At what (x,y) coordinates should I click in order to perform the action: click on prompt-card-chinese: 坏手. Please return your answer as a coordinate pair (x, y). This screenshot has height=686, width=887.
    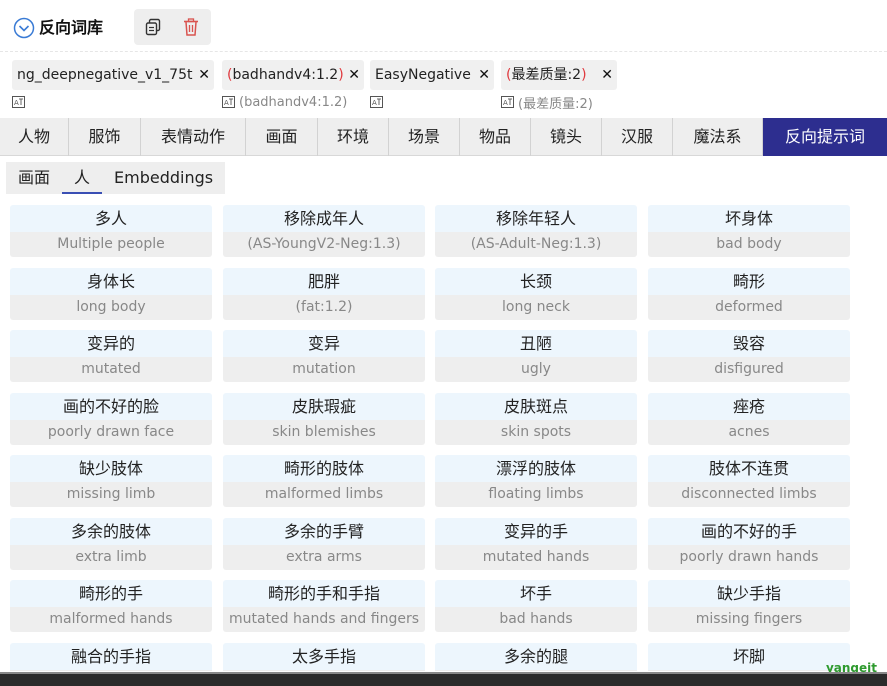
    Looking at the image, I should click on (536, 593).